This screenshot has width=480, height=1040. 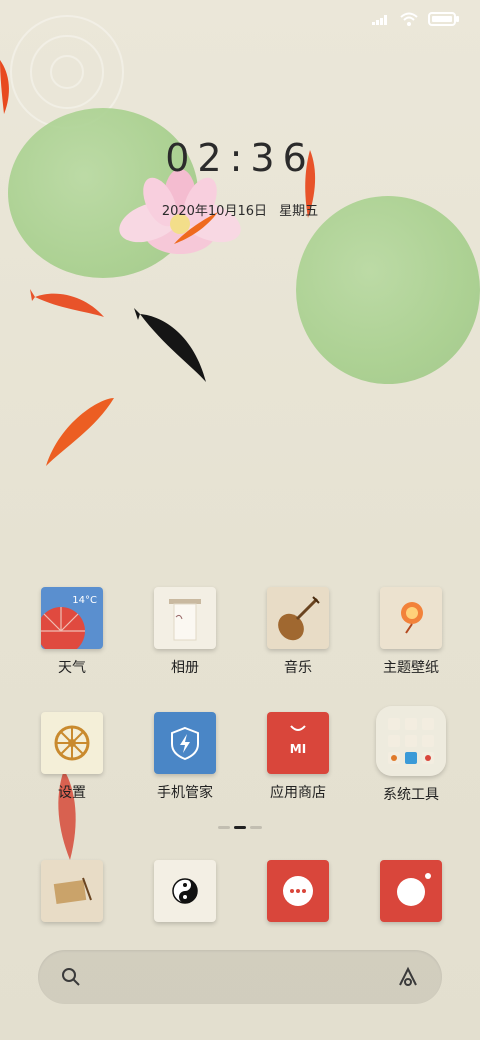 I want to click on yin-yang-icon, so click(x=185, y=891).